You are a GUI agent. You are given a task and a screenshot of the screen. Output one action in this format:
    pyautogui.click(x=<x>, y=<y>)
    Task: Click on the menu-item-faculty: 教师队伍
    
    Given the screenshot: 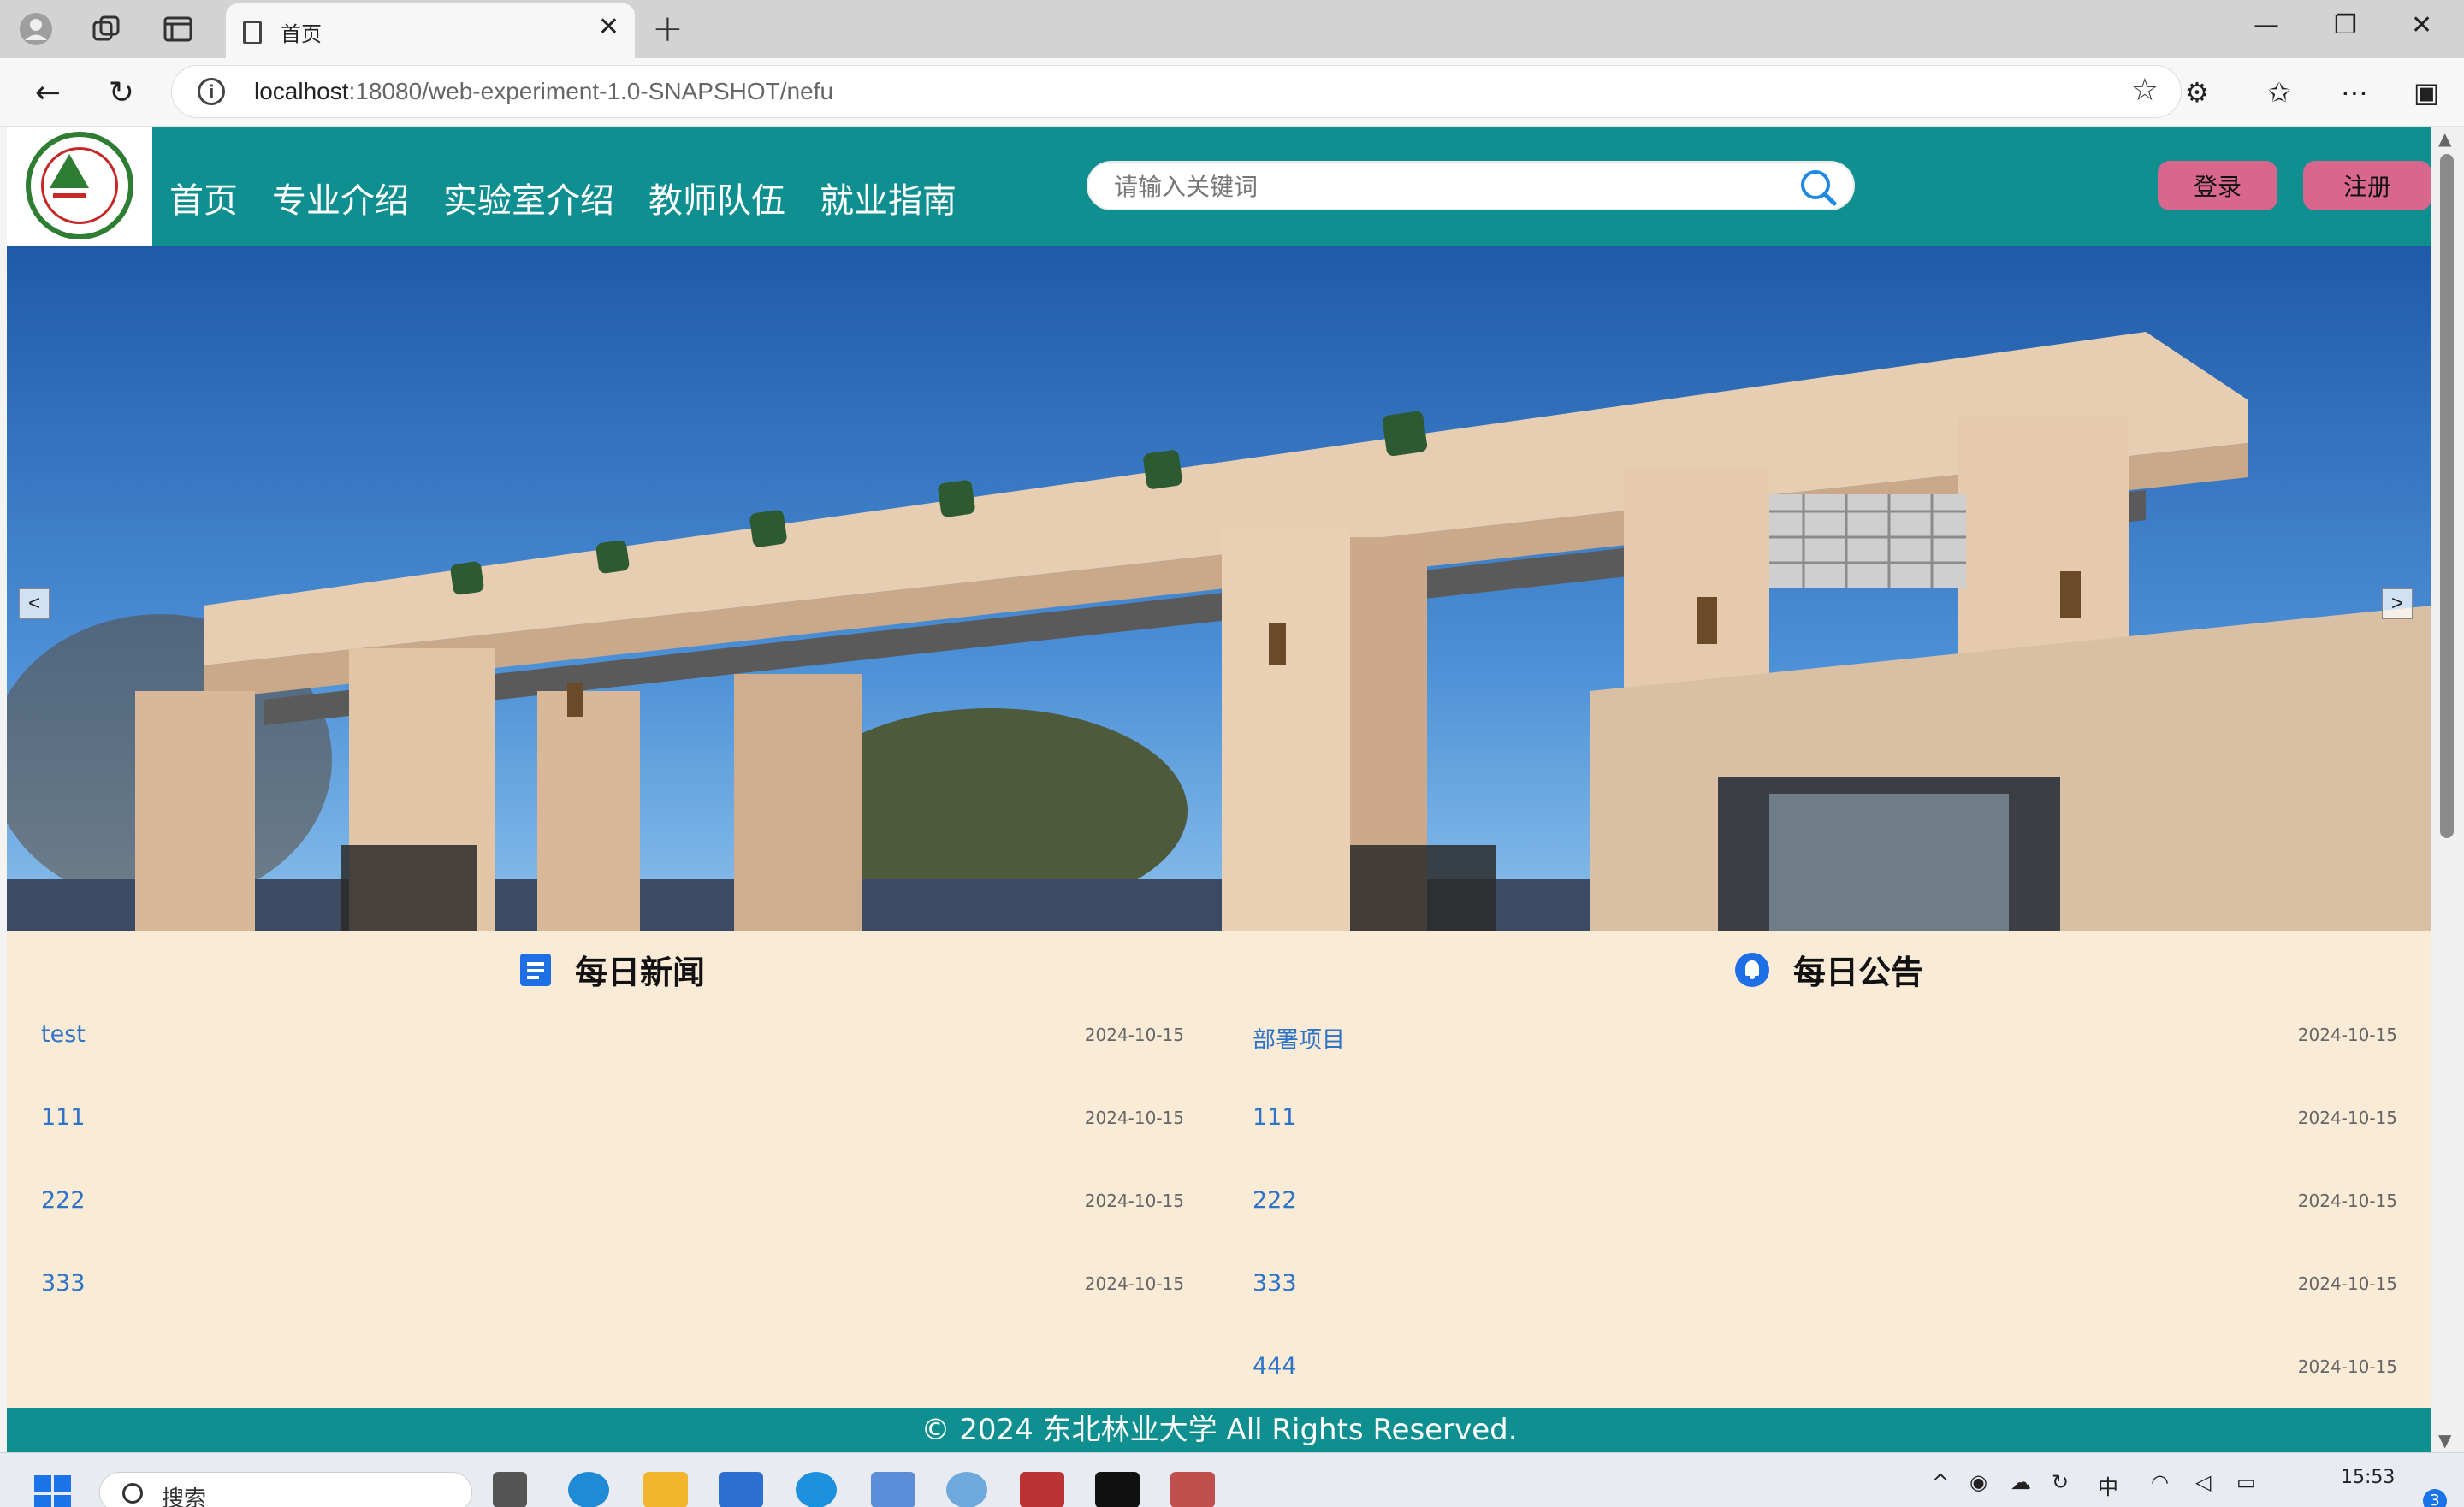 What is the action you would take?
    pyautogui.click(x=717, y=186)
    